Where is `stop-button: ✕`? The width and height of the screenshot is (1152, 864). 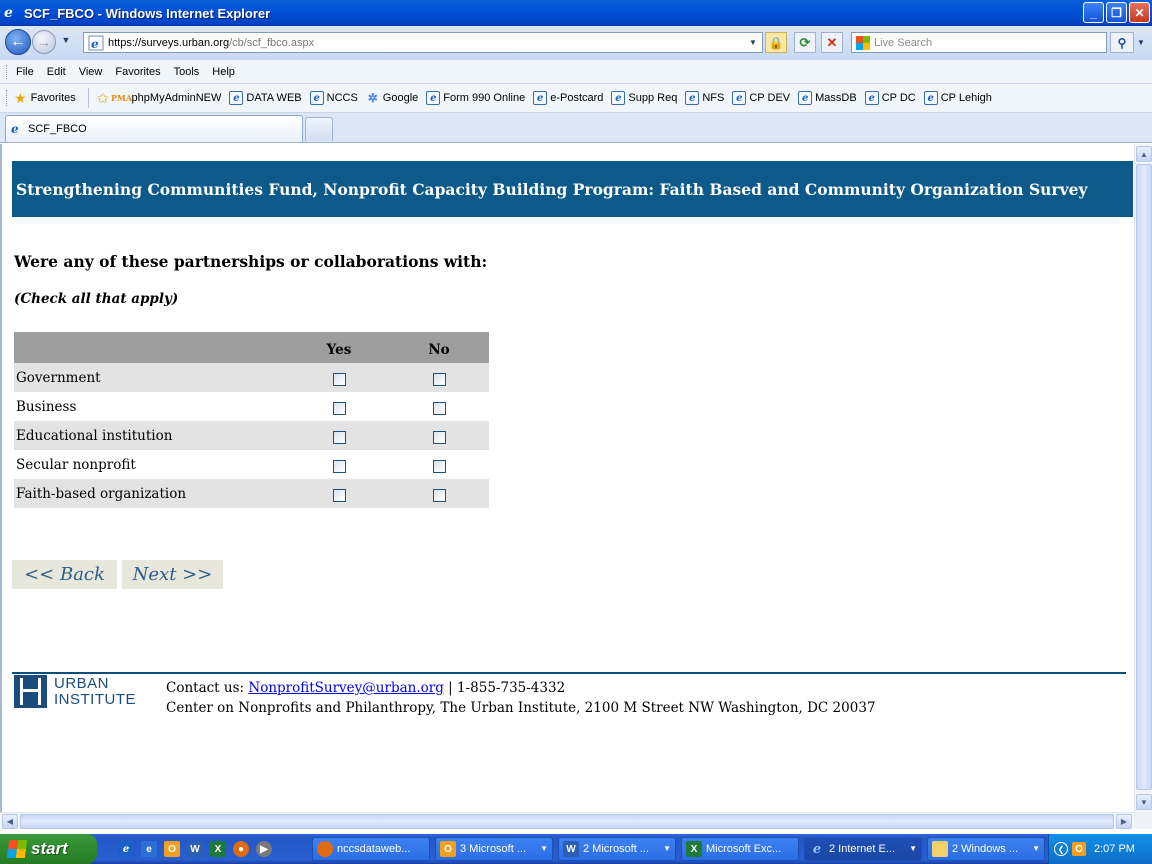
stop-button: ✕ is located at coordinates (832, 42).